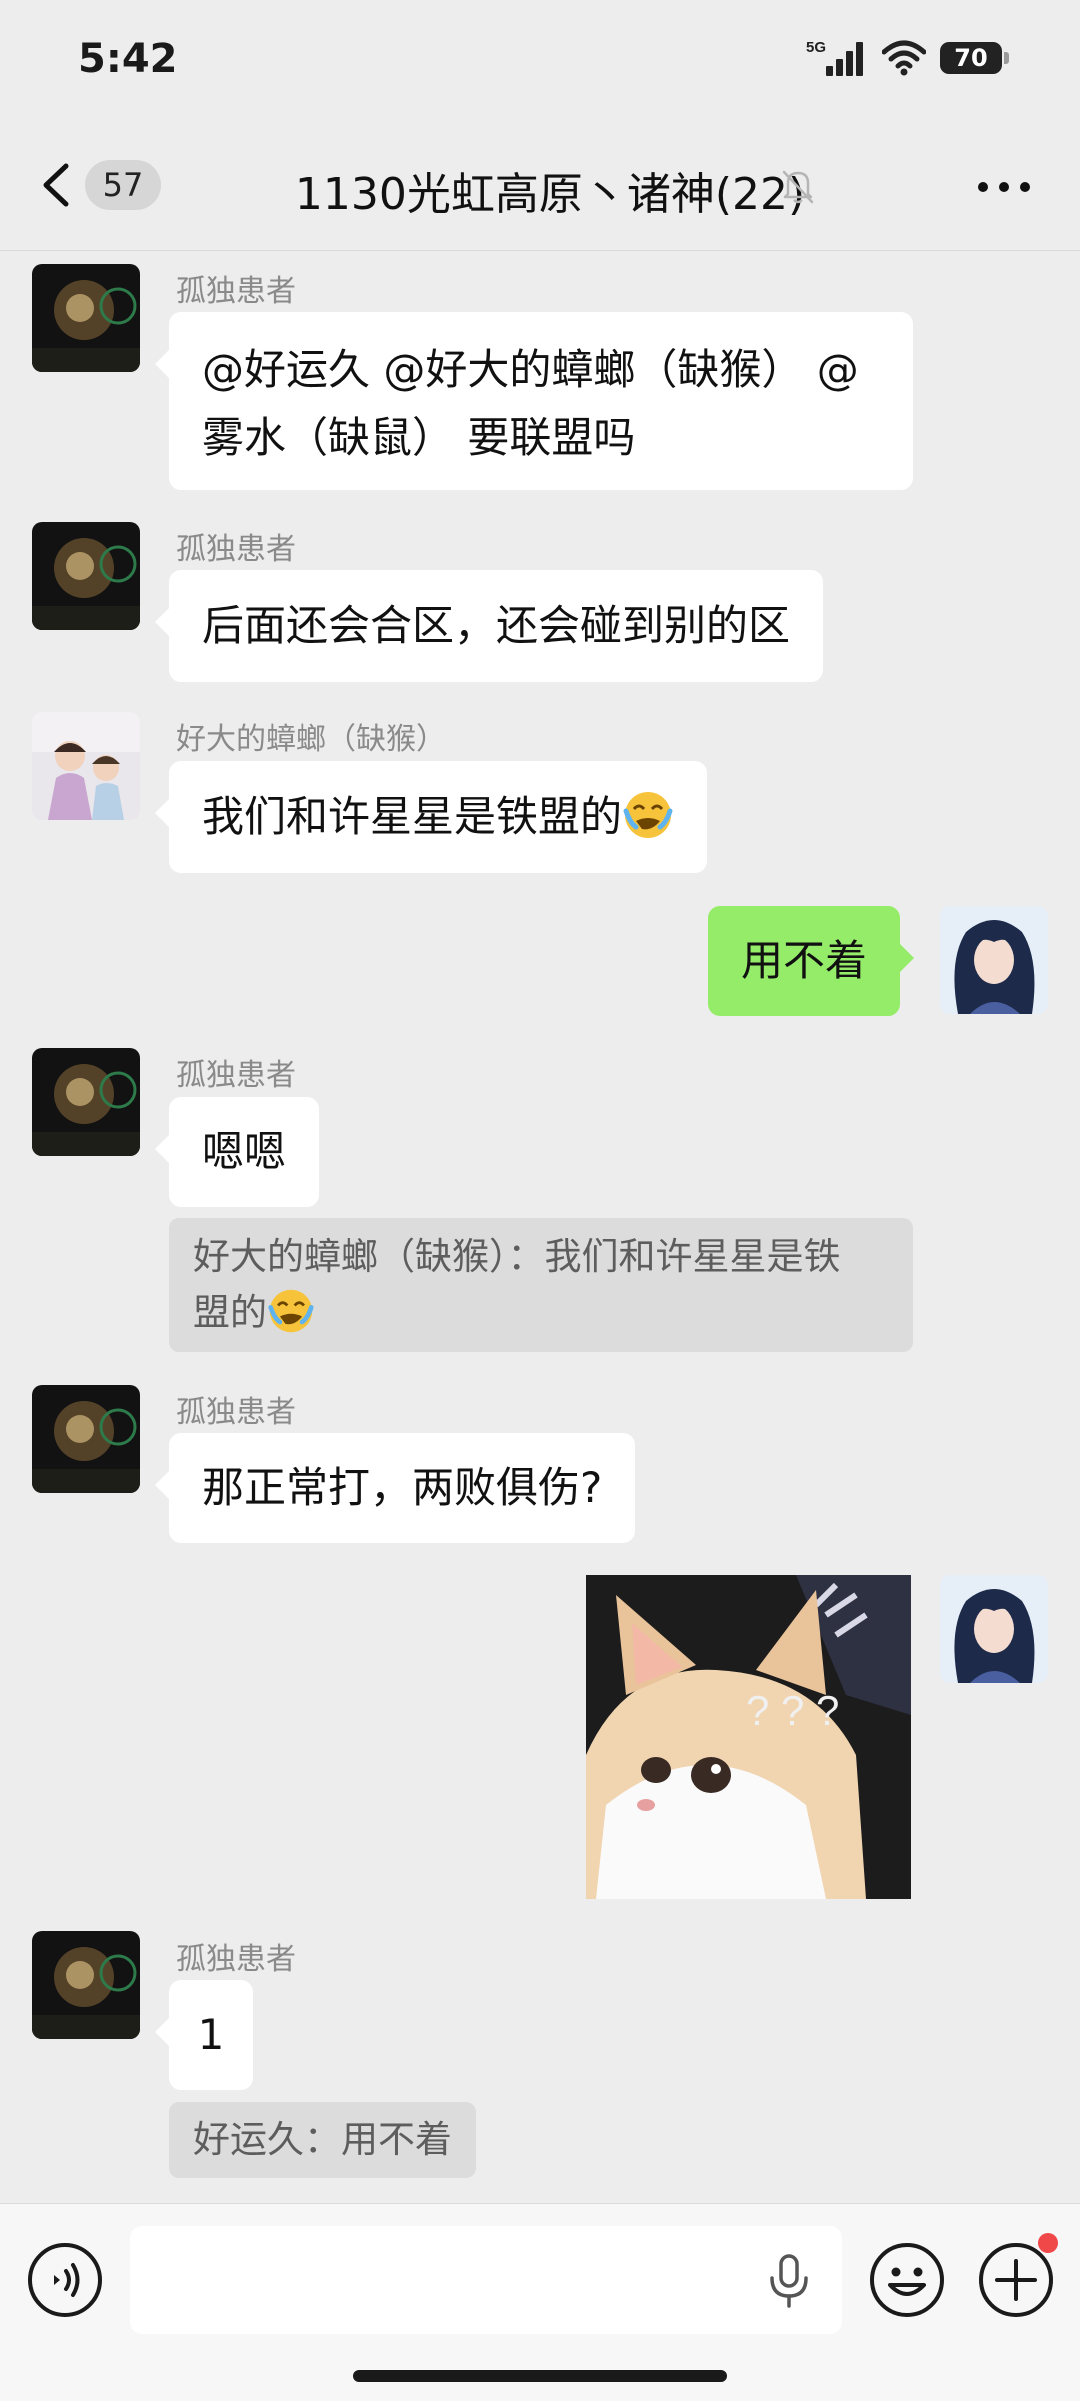 The image size is (1080, 2401). I want to click on message-bubble: 嗯嗯, so click(237, 1152).